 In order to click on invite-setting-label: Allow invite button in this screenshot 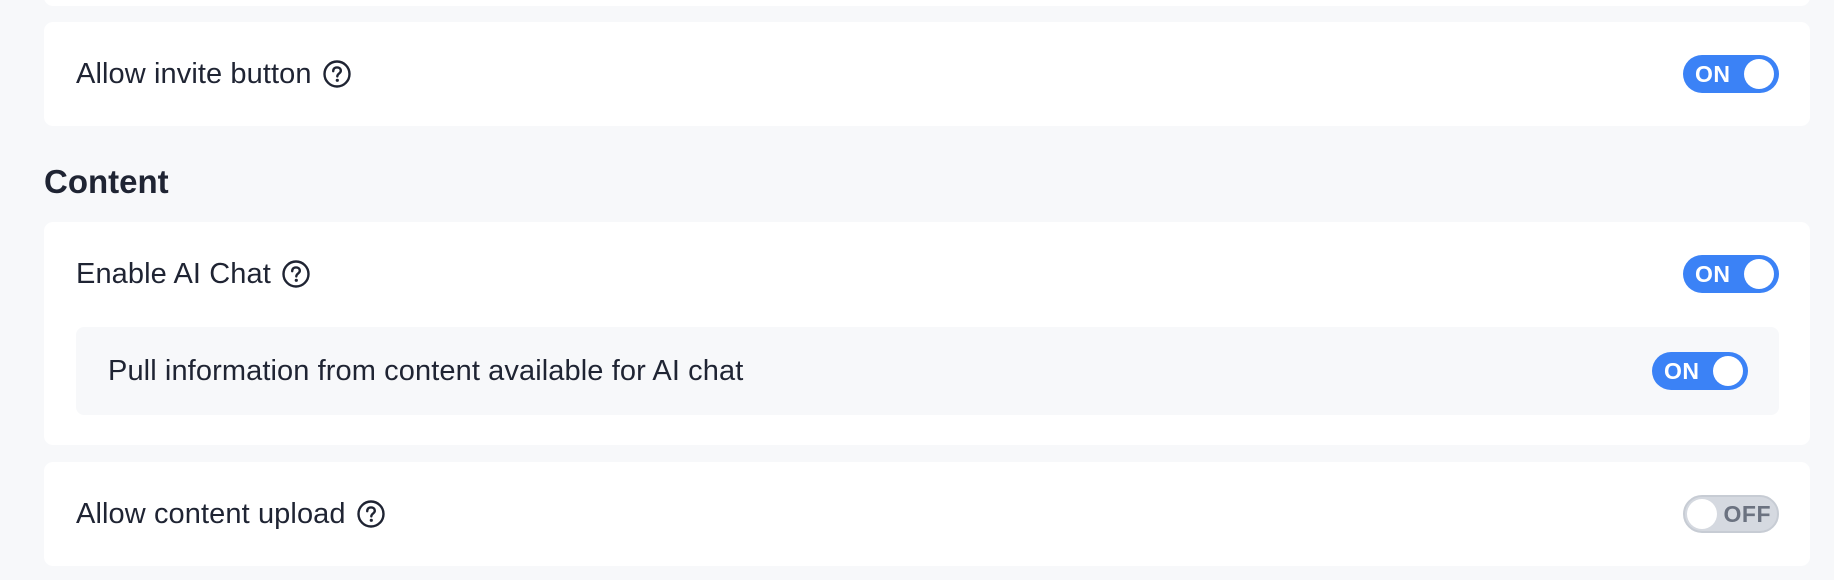, I will do `click(194, 73)`.